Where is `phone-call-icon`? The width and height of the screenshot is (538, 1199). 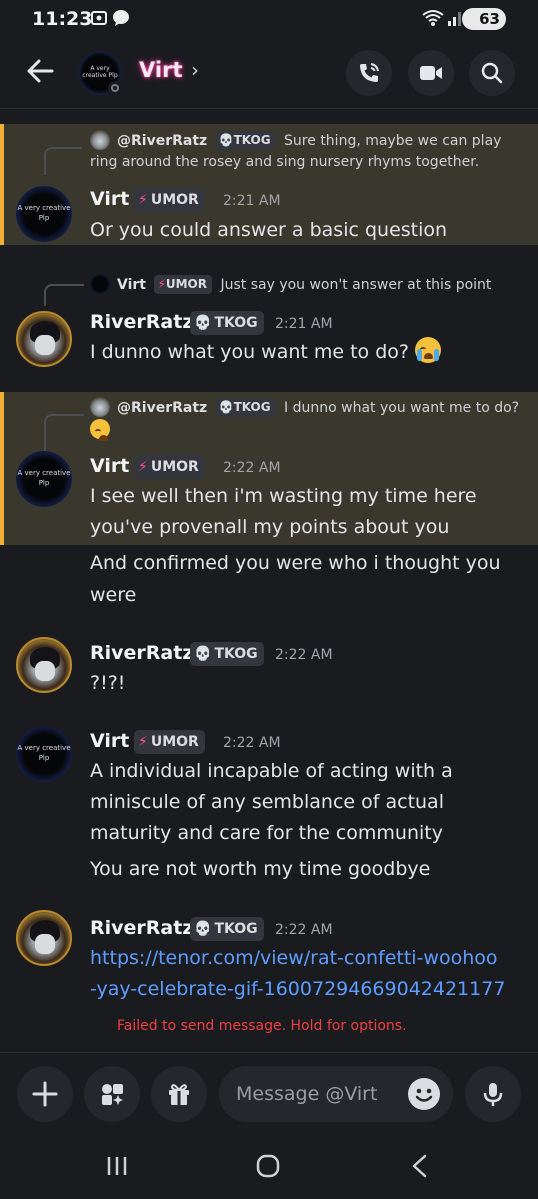
phone-call-icon is located at coordinates (369, 72).